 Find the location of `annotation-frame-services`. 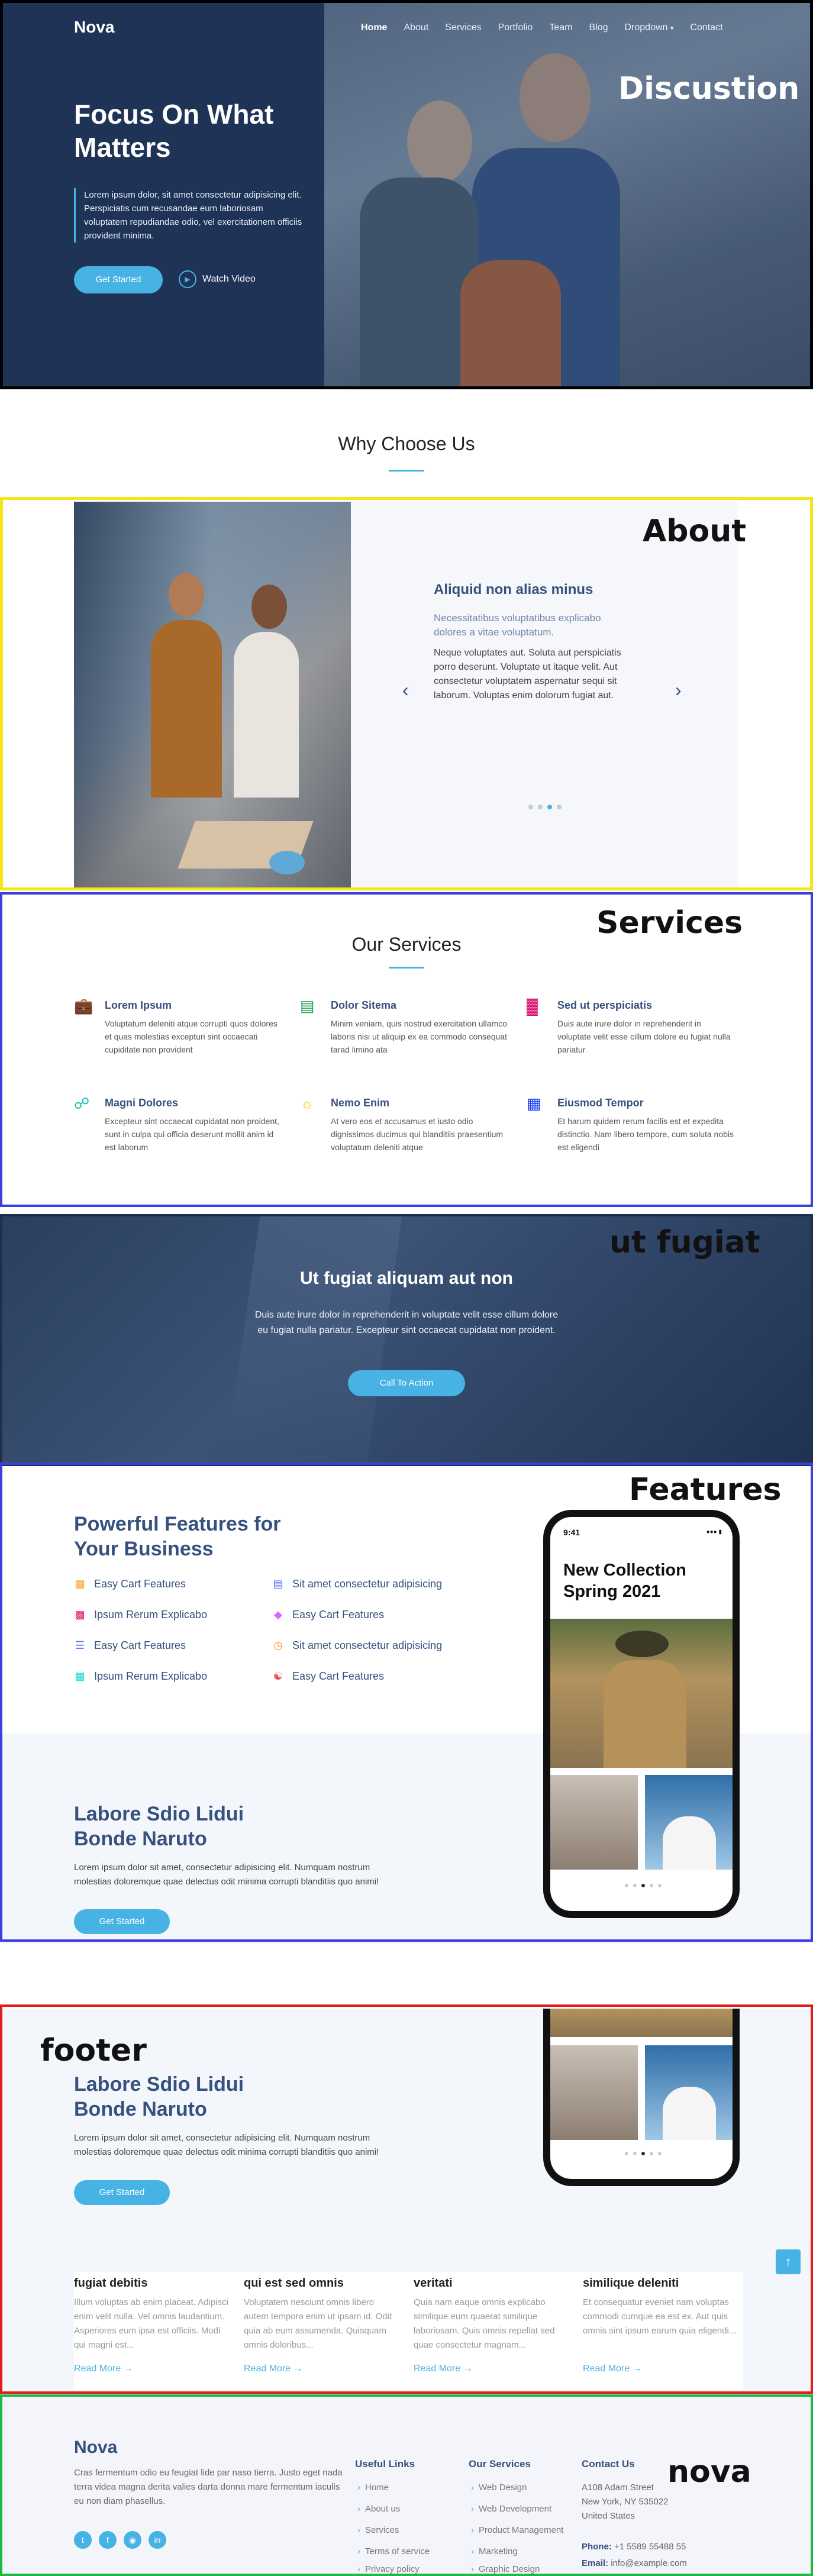

annotation-frame-services is located at coordinates (406, 1049).